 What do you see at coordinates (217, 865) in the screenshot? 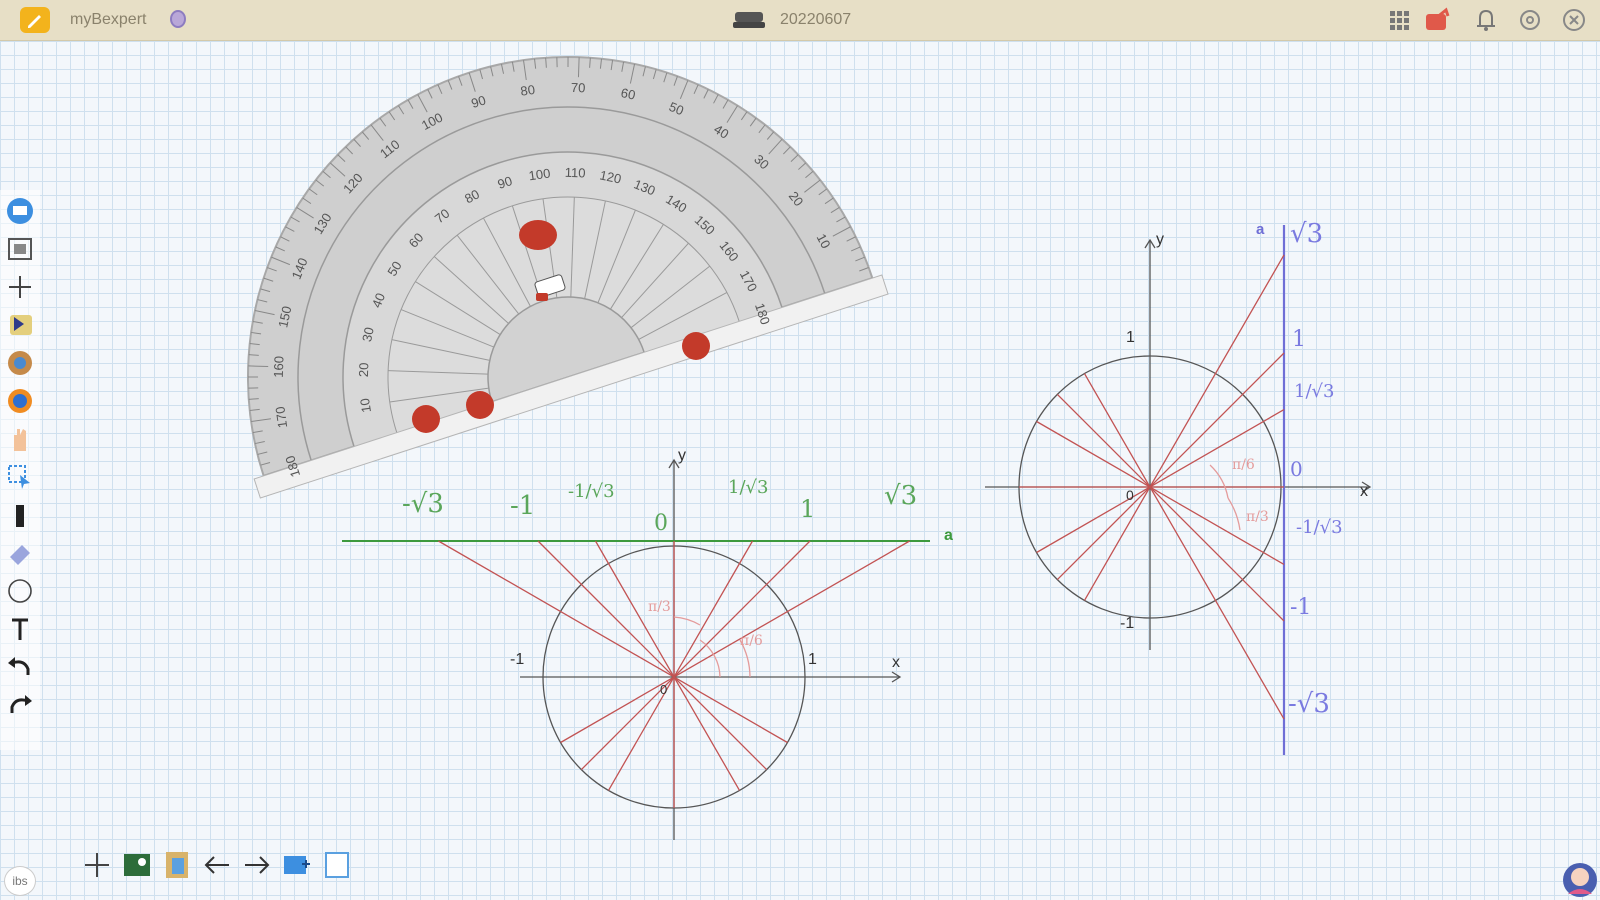
I see `arrow-left-icon` at bounding box center [217, 865].